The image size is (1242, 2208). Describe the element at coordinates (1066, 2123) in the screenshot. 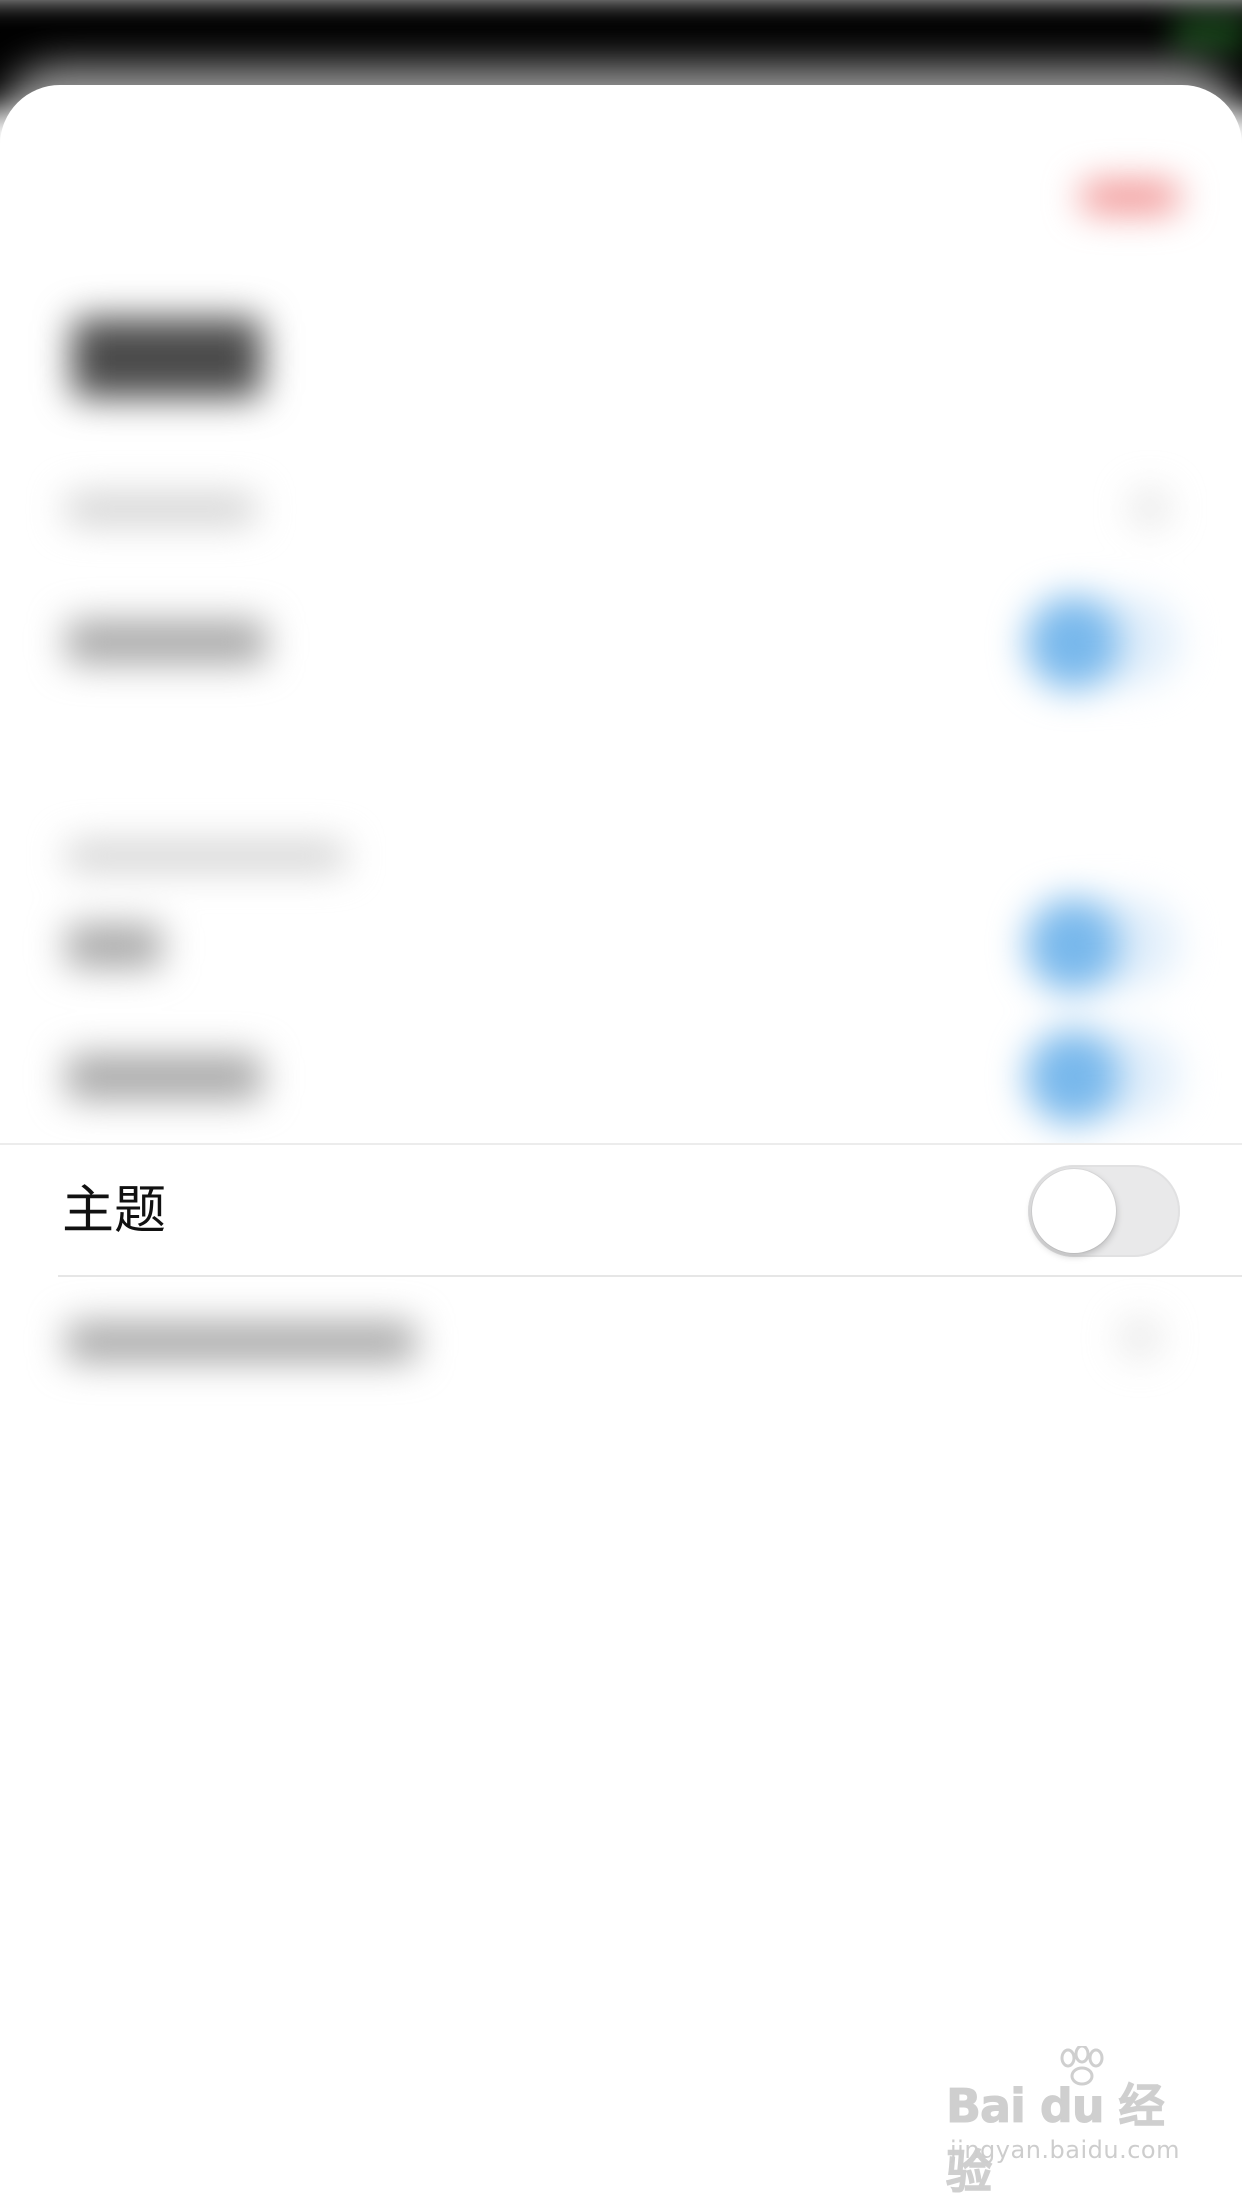

I see `baidu-jingyan-watermark: Bai du 经验 jingyan.baidu.com` at that location.